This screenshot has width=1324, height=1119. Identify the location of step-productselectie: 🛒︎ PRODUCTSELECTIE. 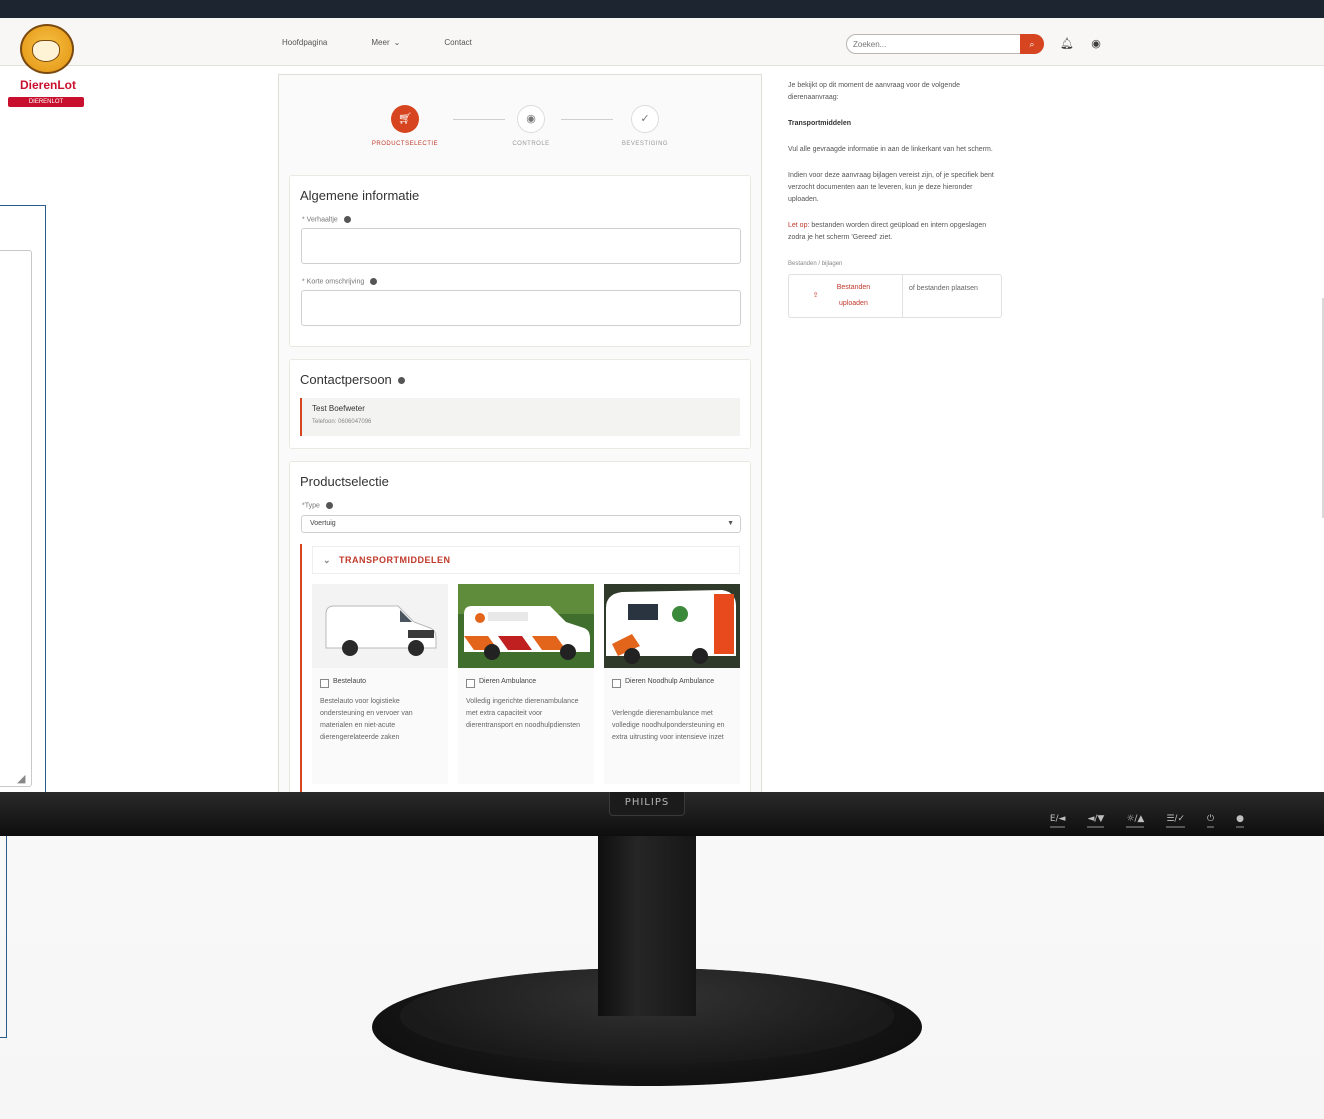
(405, 126).